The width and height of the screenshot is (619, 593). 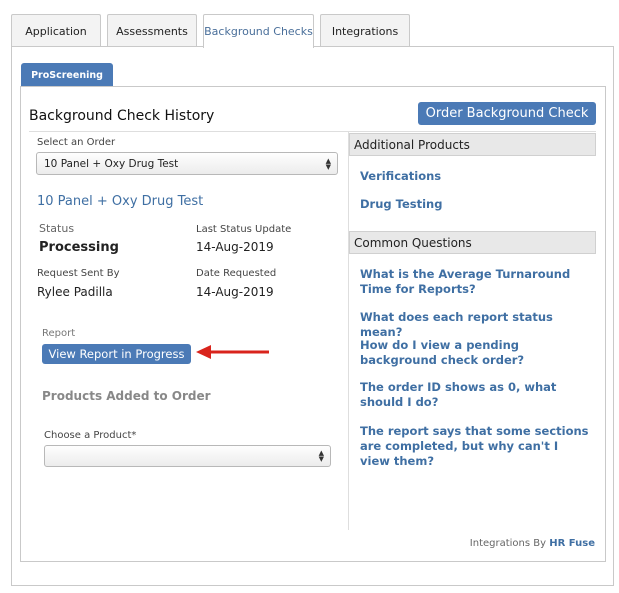 What do you see at coordinates (187, 163) in the screenshot?
I see `order-select: 10 Panel + Oxy Drug Test ▲ ▼` at bounding box center [187, 163].